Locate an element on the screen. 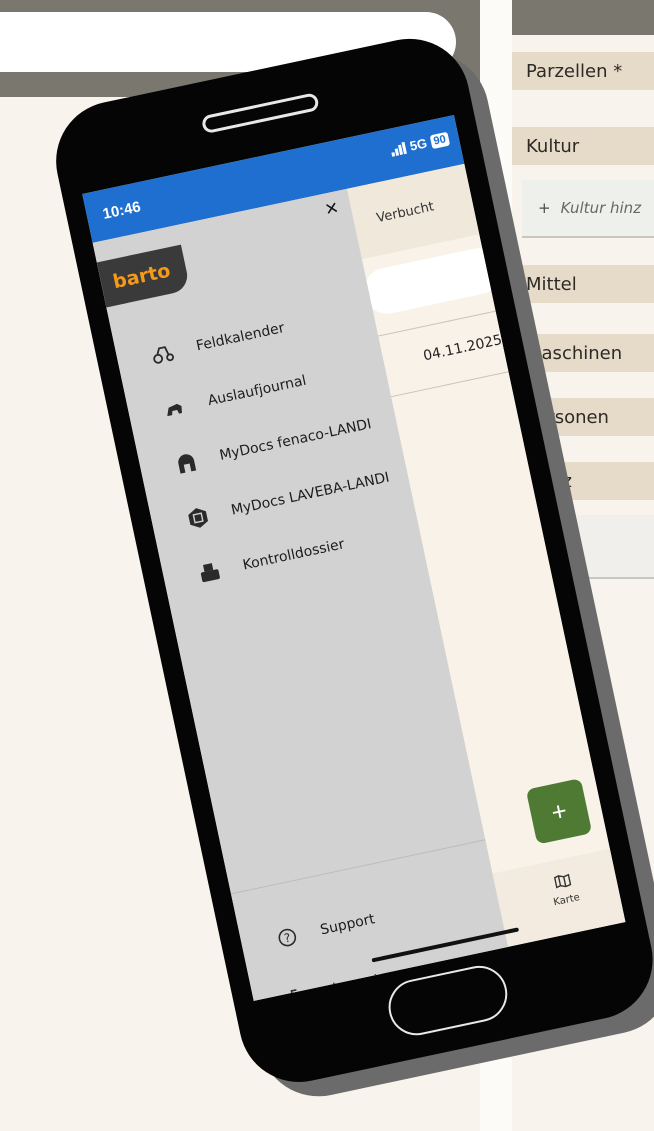 The height and width of the screenshot is (1131, 654). tractor-icon is located at coordinates (163, 353).